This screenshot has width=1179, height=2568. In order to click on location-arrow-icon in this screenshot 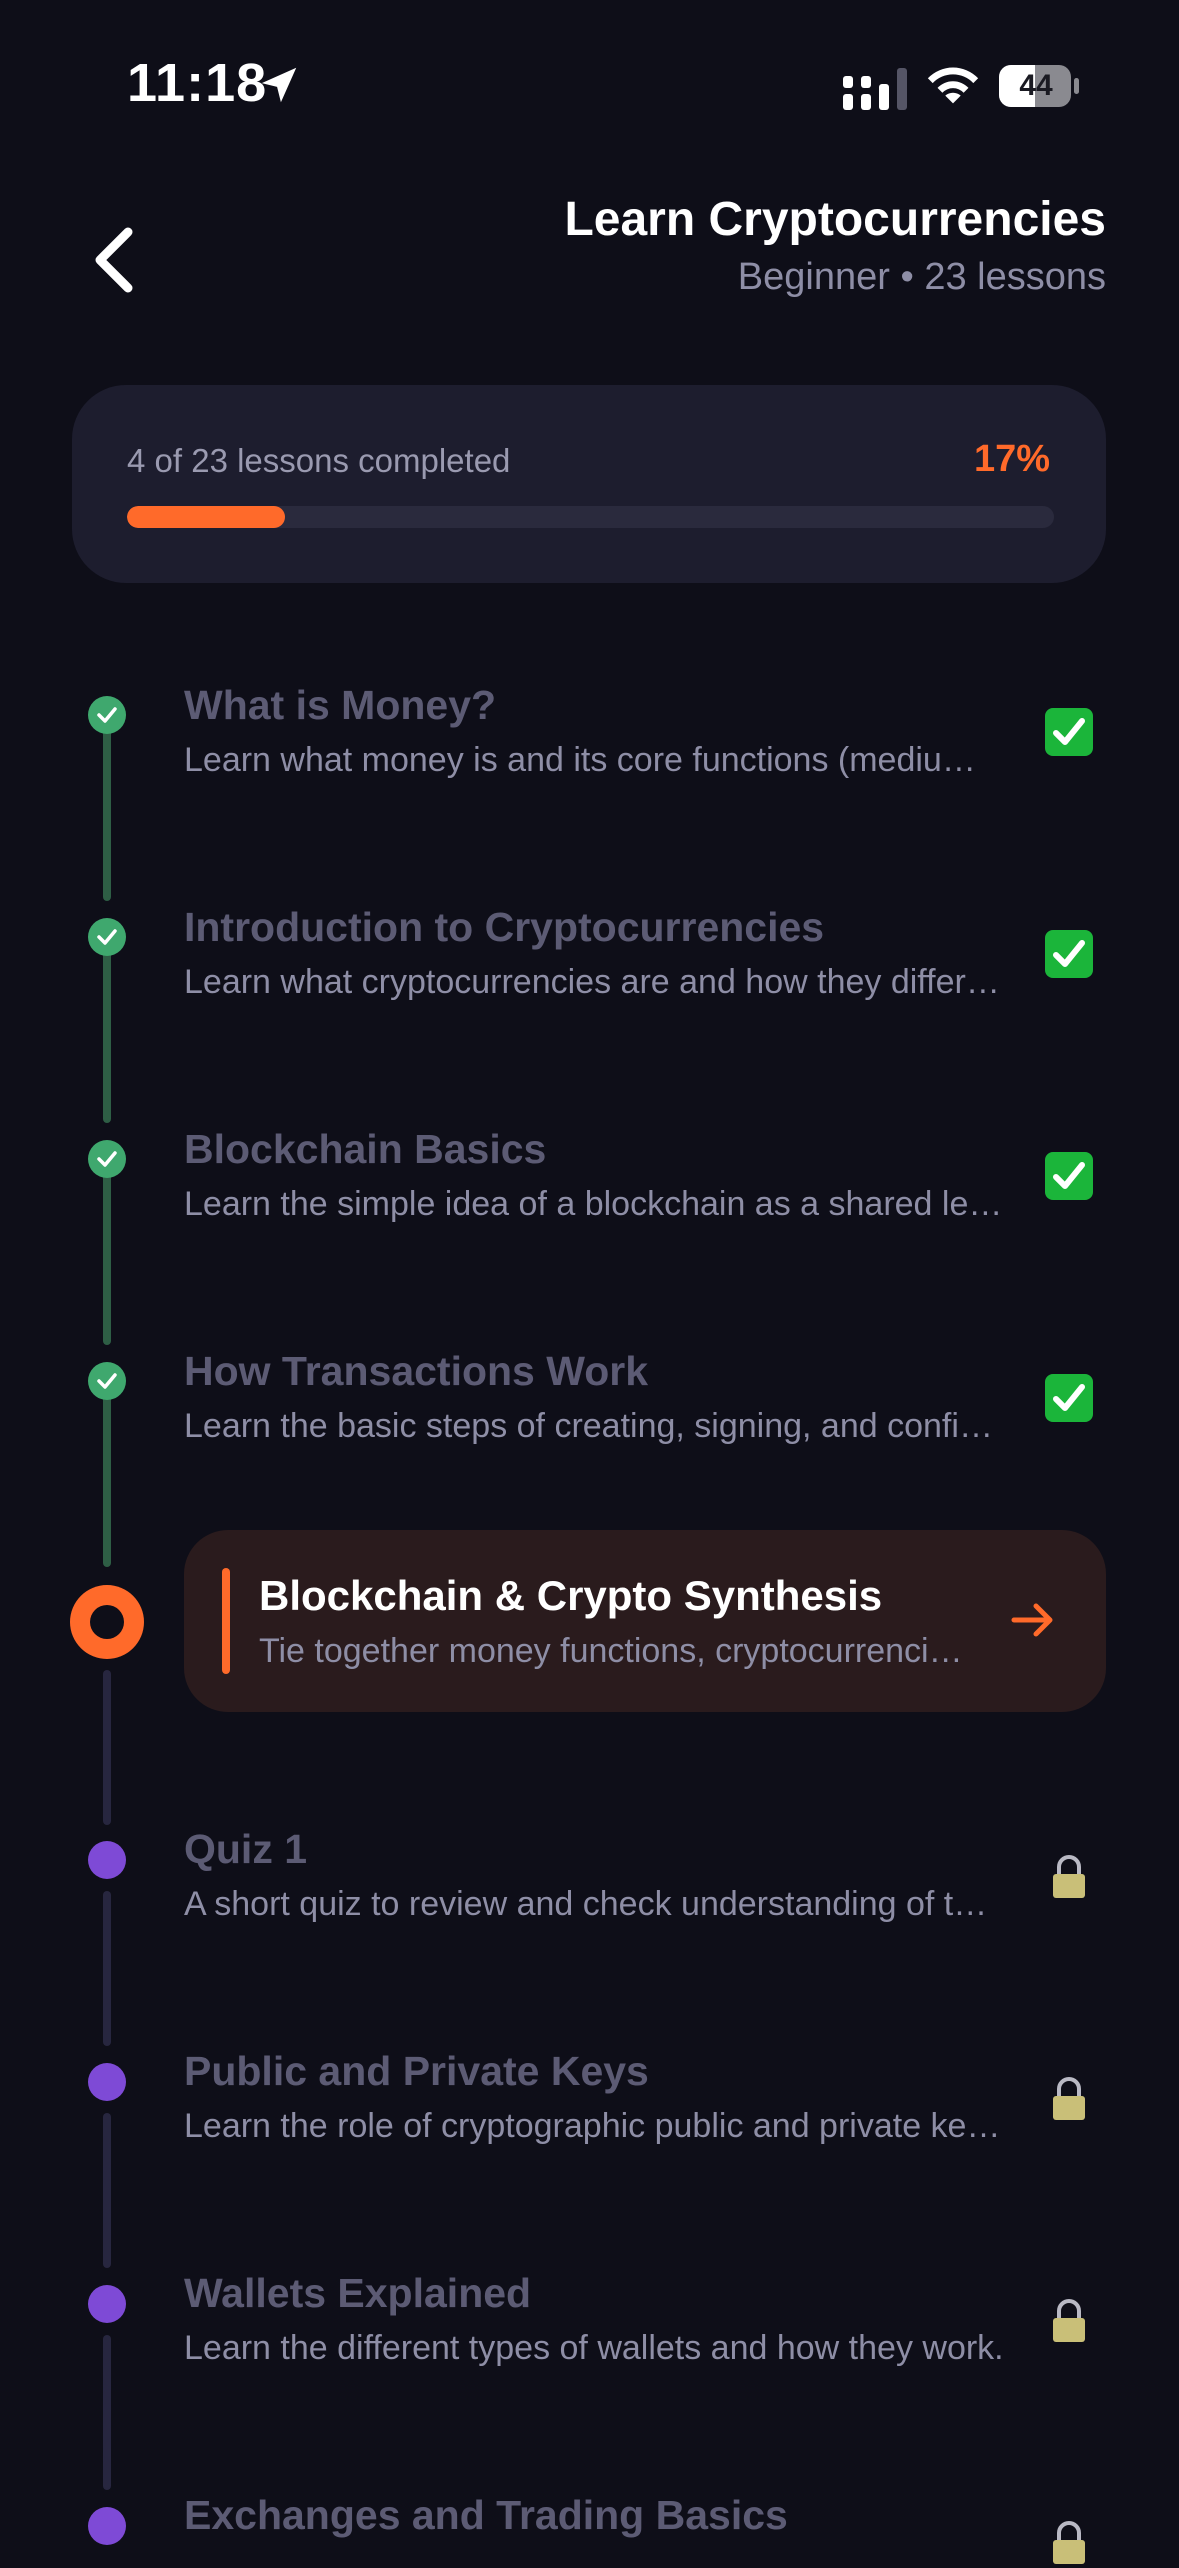, I will do `click(279, 85)`.